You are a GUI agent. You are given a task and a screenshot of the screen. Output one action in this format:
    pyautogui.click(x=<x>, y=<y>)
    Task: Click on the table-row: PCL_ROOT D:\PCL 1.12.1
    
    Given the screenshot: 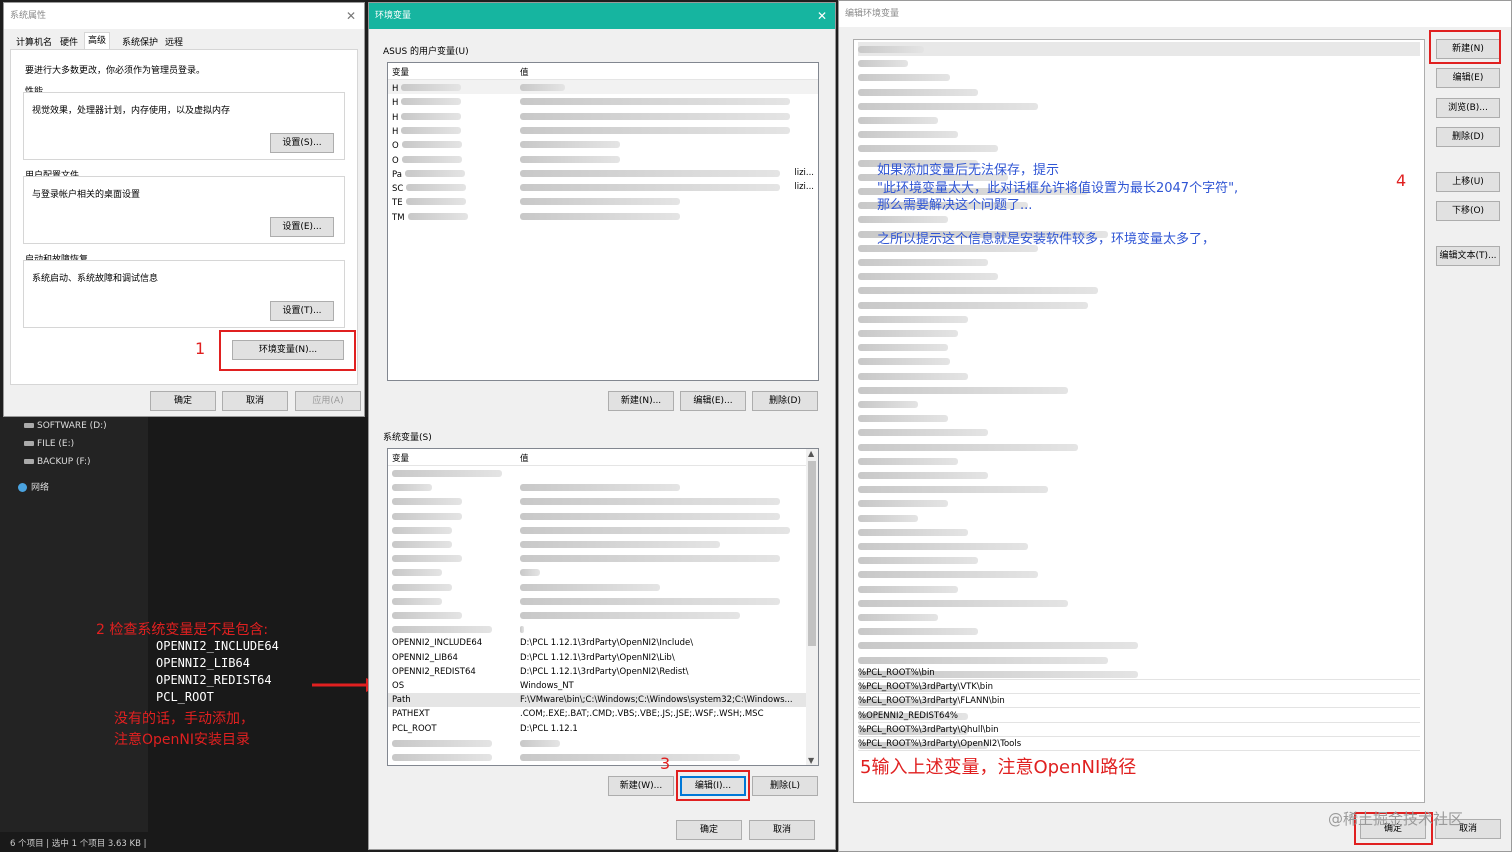 What is the action you would take?
    pyautogui.click(x=597, y=729)
    